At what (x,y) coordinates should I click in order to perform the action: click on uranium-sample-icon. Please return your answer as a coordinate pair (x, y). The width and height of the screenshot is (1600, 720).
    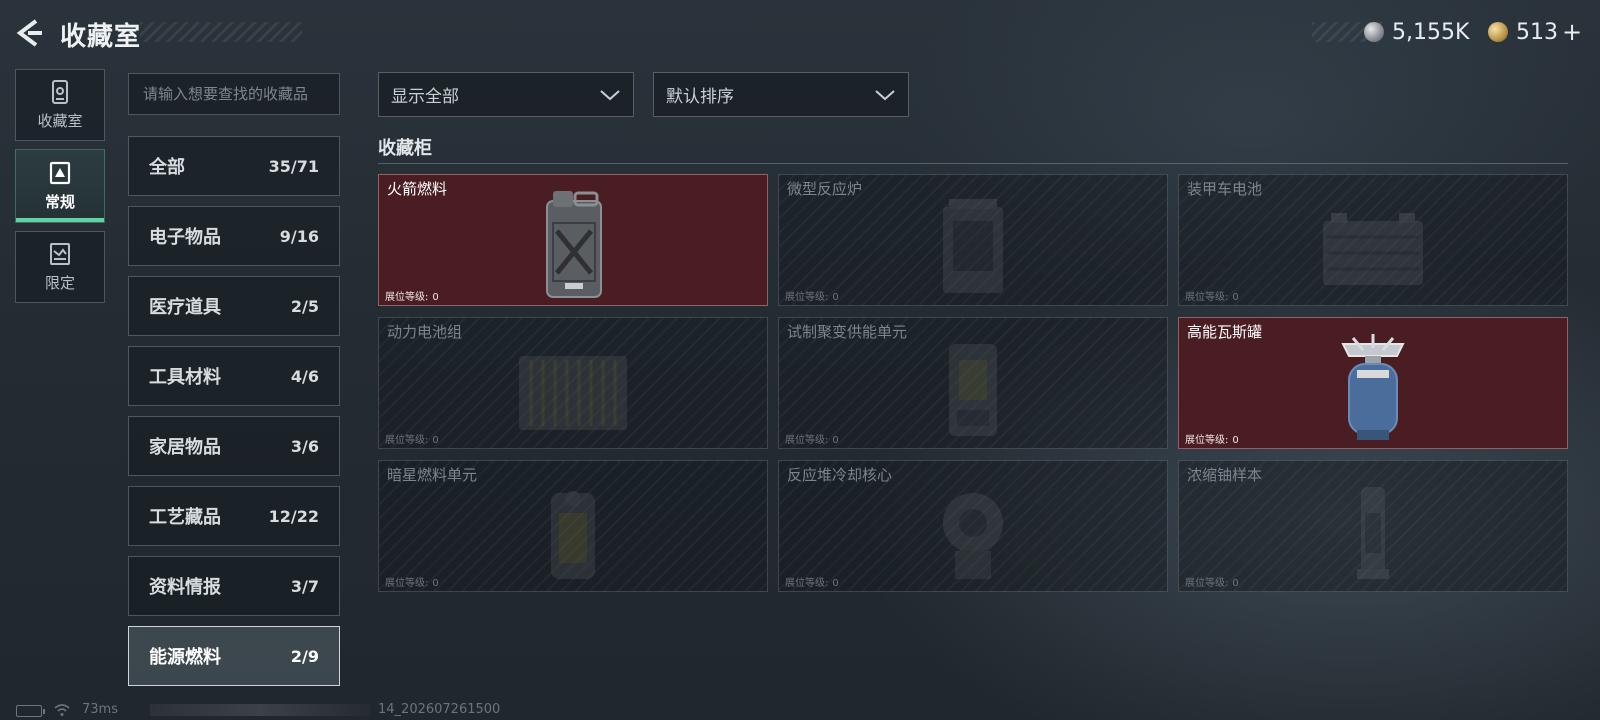
    Looking at the image, I should click on (1373, 533).